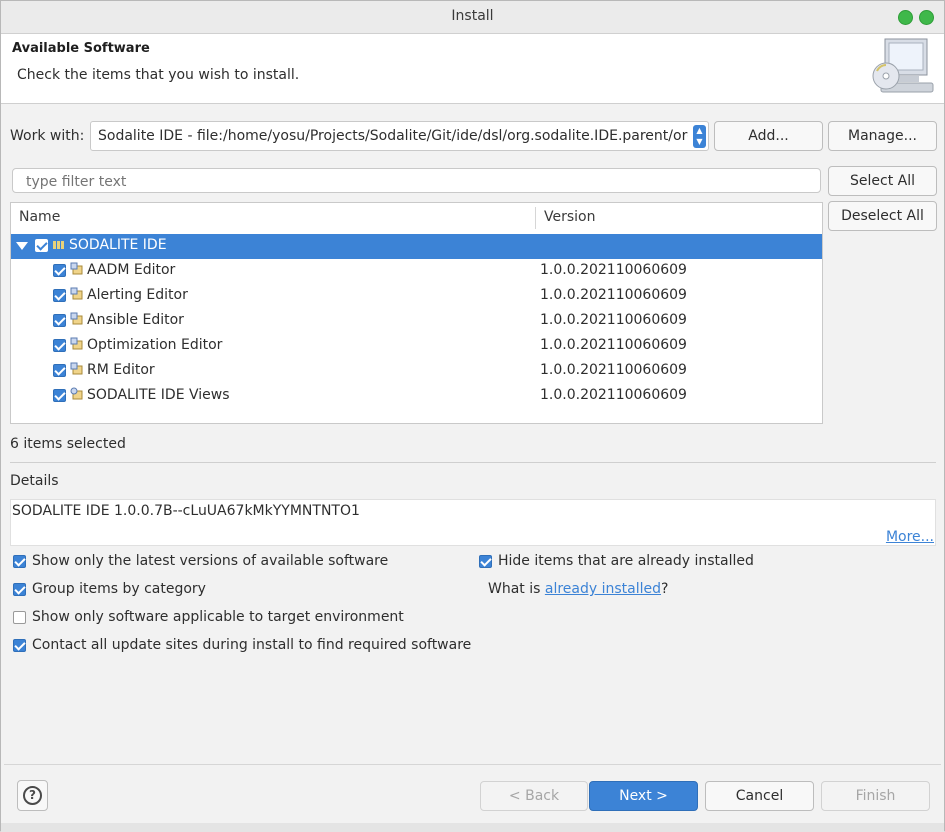  Describe the element at coordinates (155, 345) in the screenshot. I see `row-label: Optimization Editor` at that location.